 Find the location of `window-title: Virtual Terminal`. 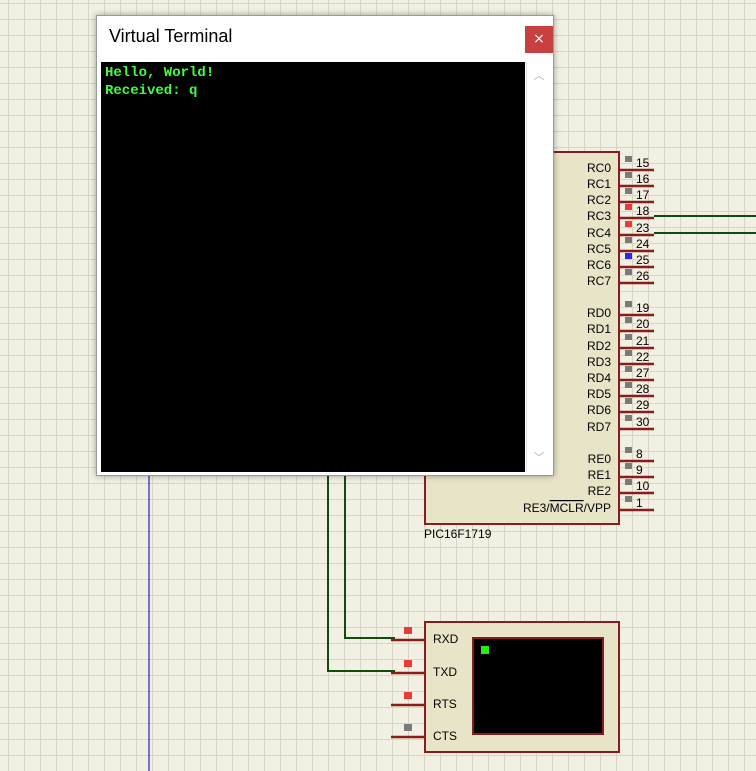

window-title: Virtual Terminal is located at coordinates (171, 36).